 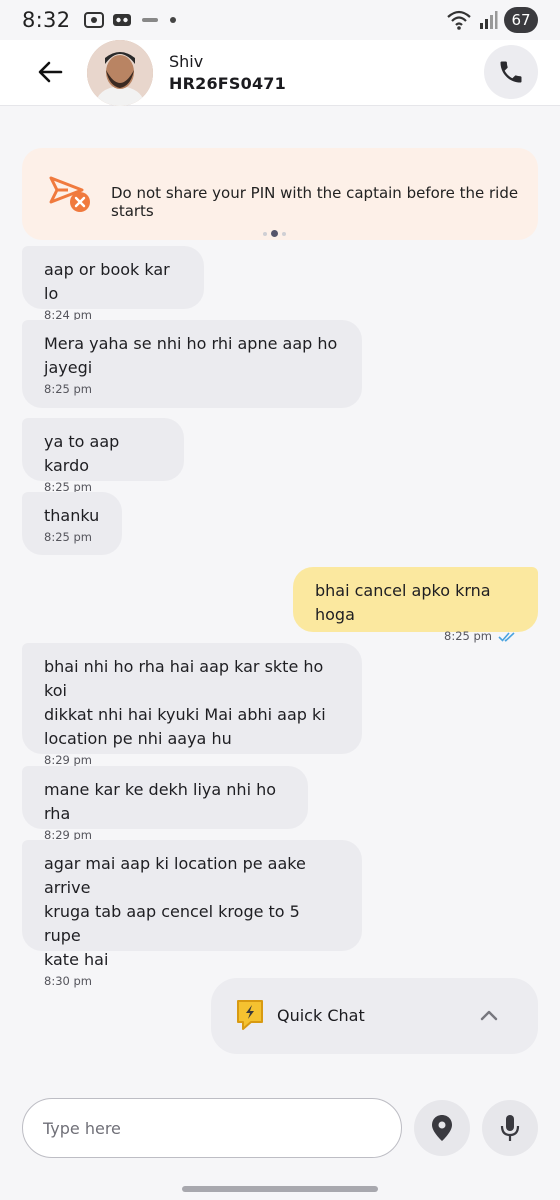 I want to click on back-arrow-icon, so click(x=50, y=72).